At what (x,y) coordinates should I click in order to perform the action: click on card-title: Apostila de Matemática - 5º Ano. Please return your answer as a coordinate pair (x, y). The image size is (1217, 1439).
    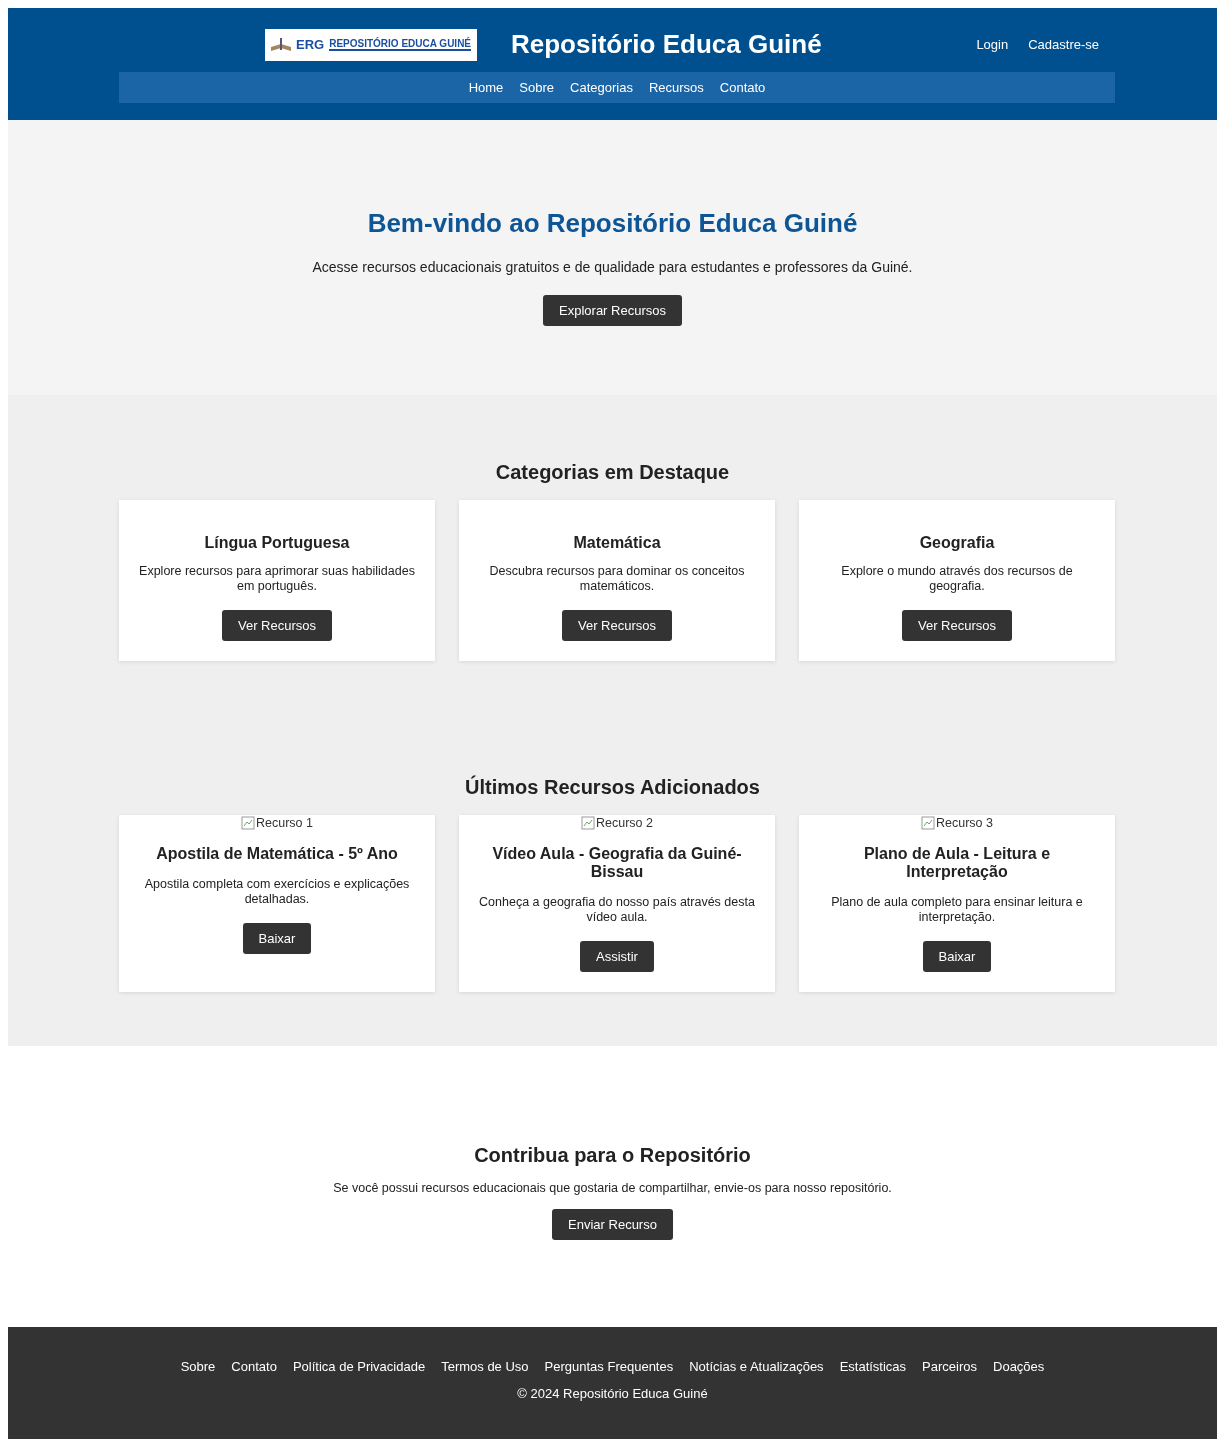
    Looking at the image, I should click on (277, 854).